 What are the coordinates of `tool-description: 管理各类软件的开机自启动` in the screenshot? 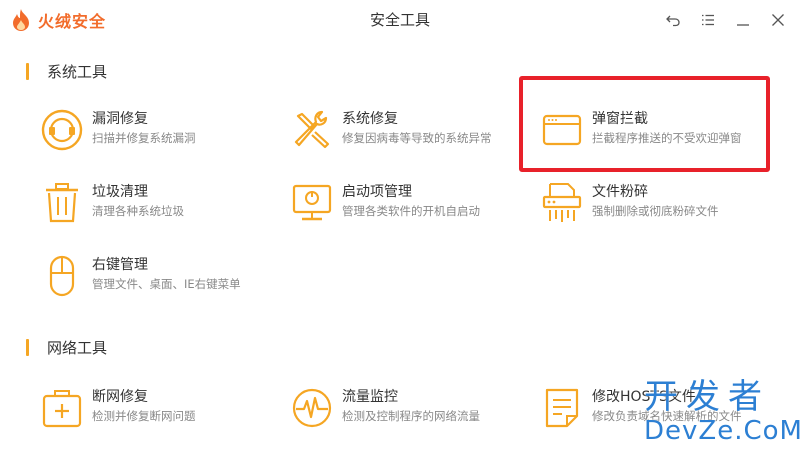 It's located at (411, 211).